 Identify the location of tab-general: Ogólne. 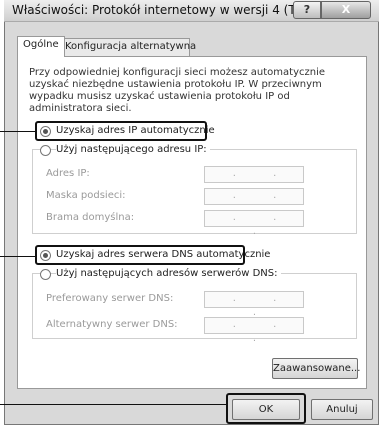
(41, 46).